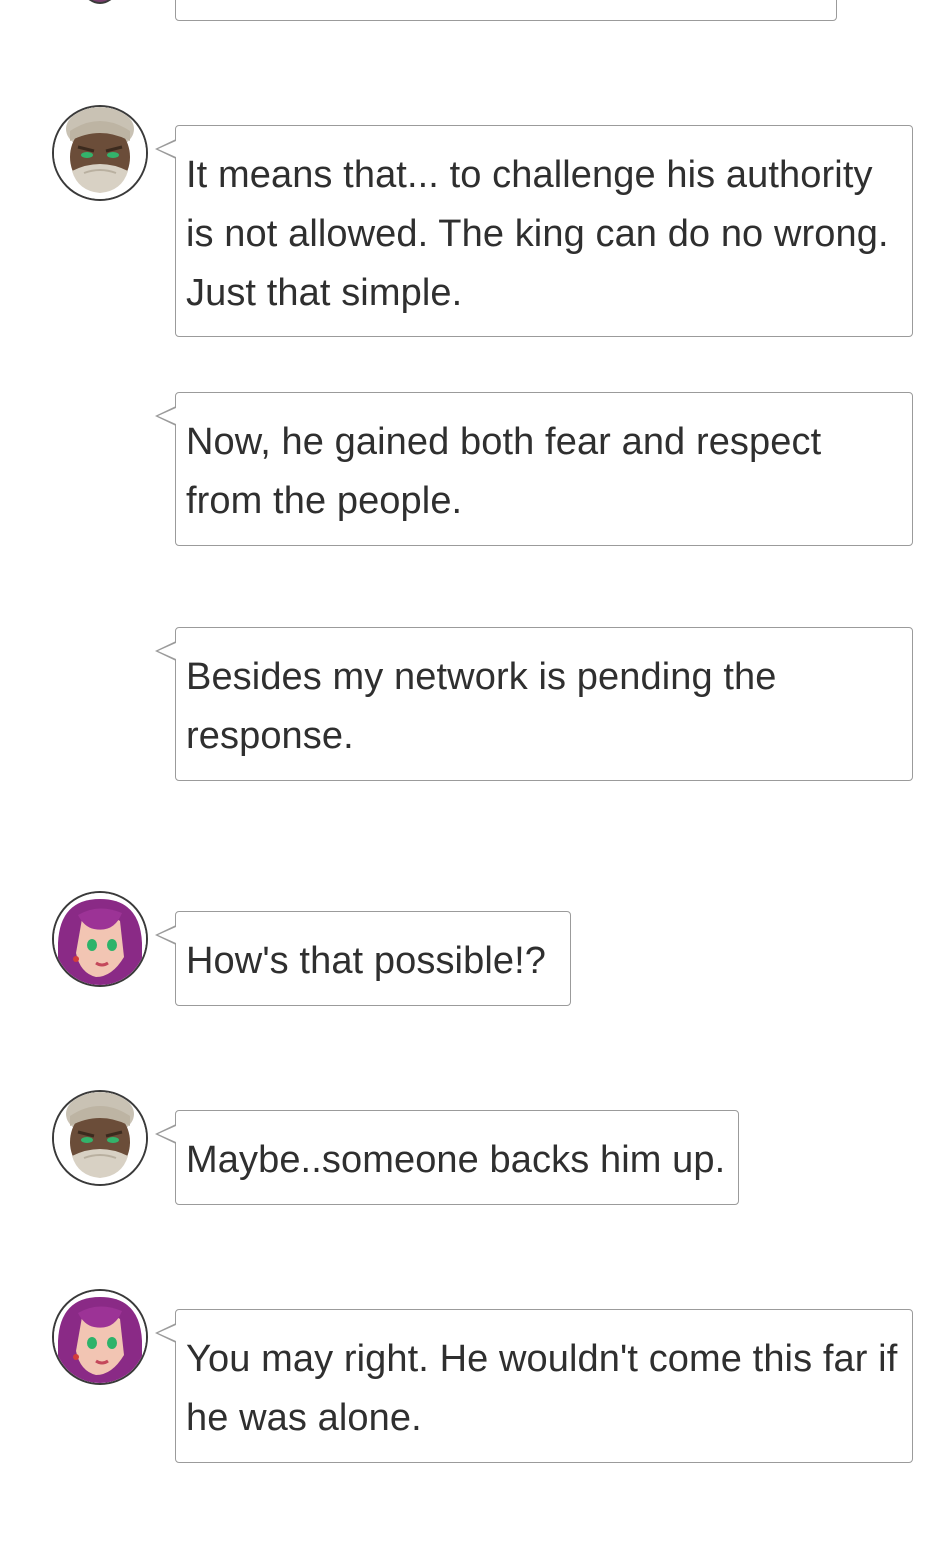 The height and width of the screenshot is (1564, 940). I want to click on message-bubble: How's that possible!?, so click(363, 958).